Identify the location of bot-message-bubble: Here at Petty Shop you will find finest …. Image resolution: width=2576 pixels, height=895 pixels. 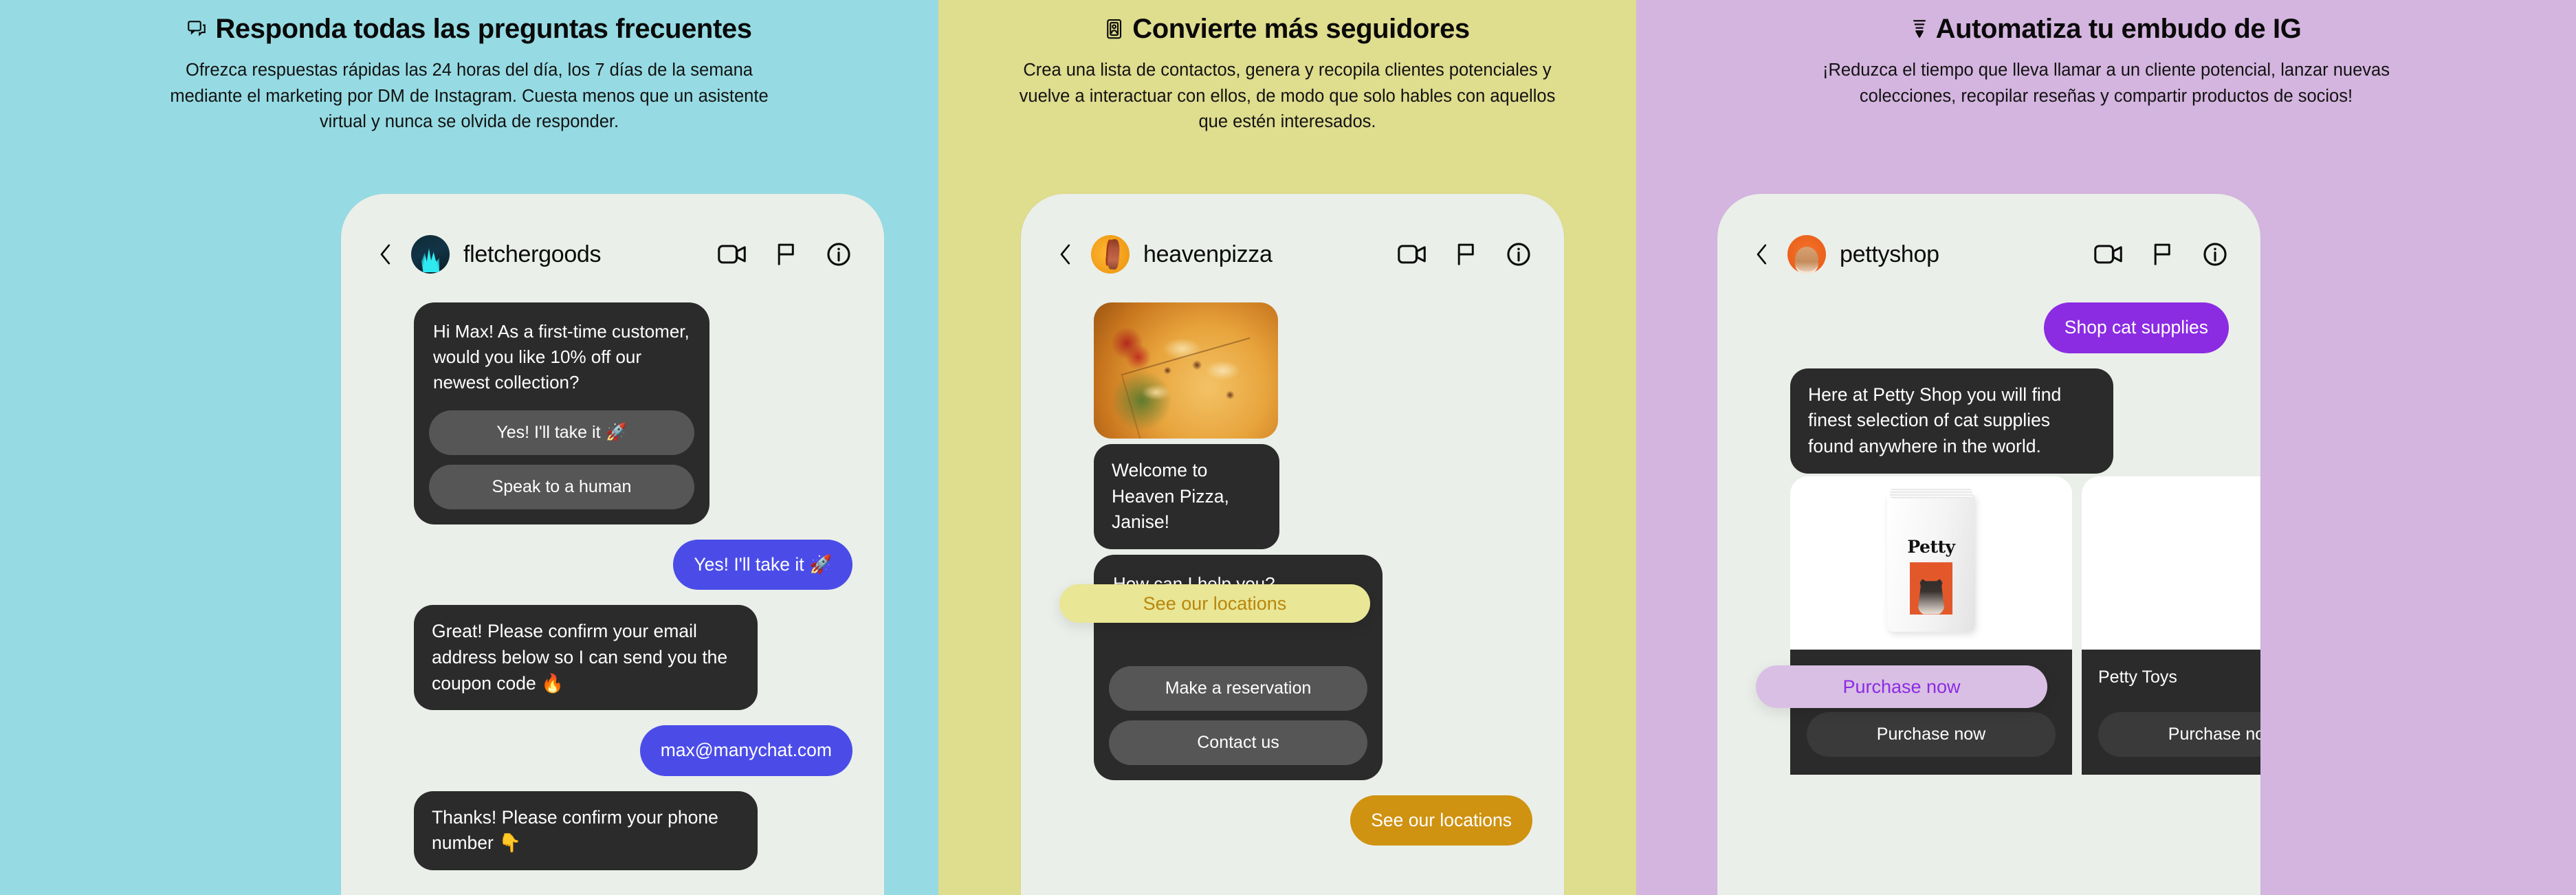
(1951, 421).